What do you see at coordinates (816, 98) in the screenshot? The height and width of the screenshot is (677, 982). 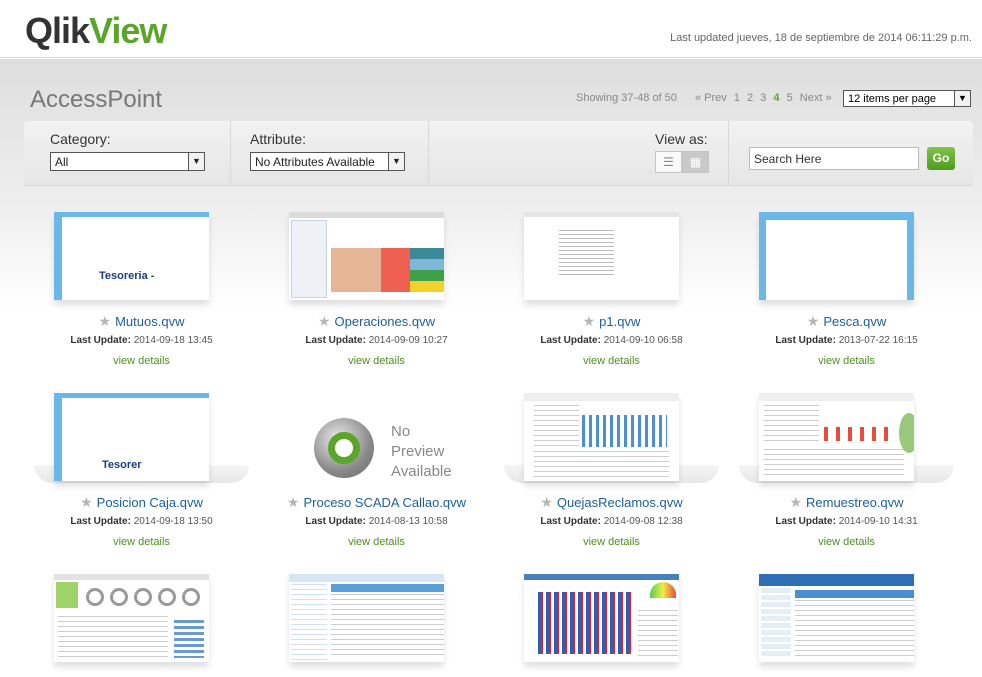 I see `next-link: Next »` at bounding box center [816, 98].